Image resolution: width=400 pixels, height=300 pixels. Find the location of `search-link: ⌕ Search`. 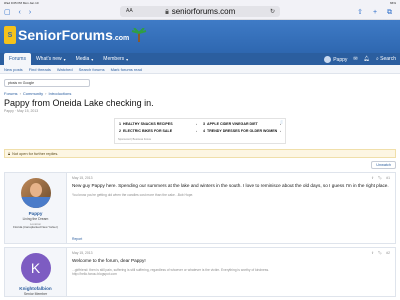

search-link: ⌕ Search is located at coordinates (386, 59).